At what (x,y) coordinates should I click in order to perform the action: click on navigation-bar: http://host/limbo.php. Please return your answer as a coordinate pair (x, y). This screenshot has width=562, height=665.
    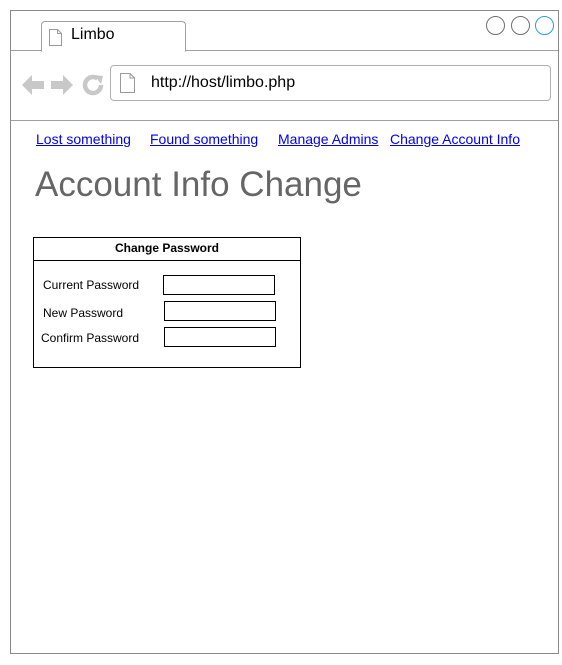
    Looking at the image, I should click on (284, 86).